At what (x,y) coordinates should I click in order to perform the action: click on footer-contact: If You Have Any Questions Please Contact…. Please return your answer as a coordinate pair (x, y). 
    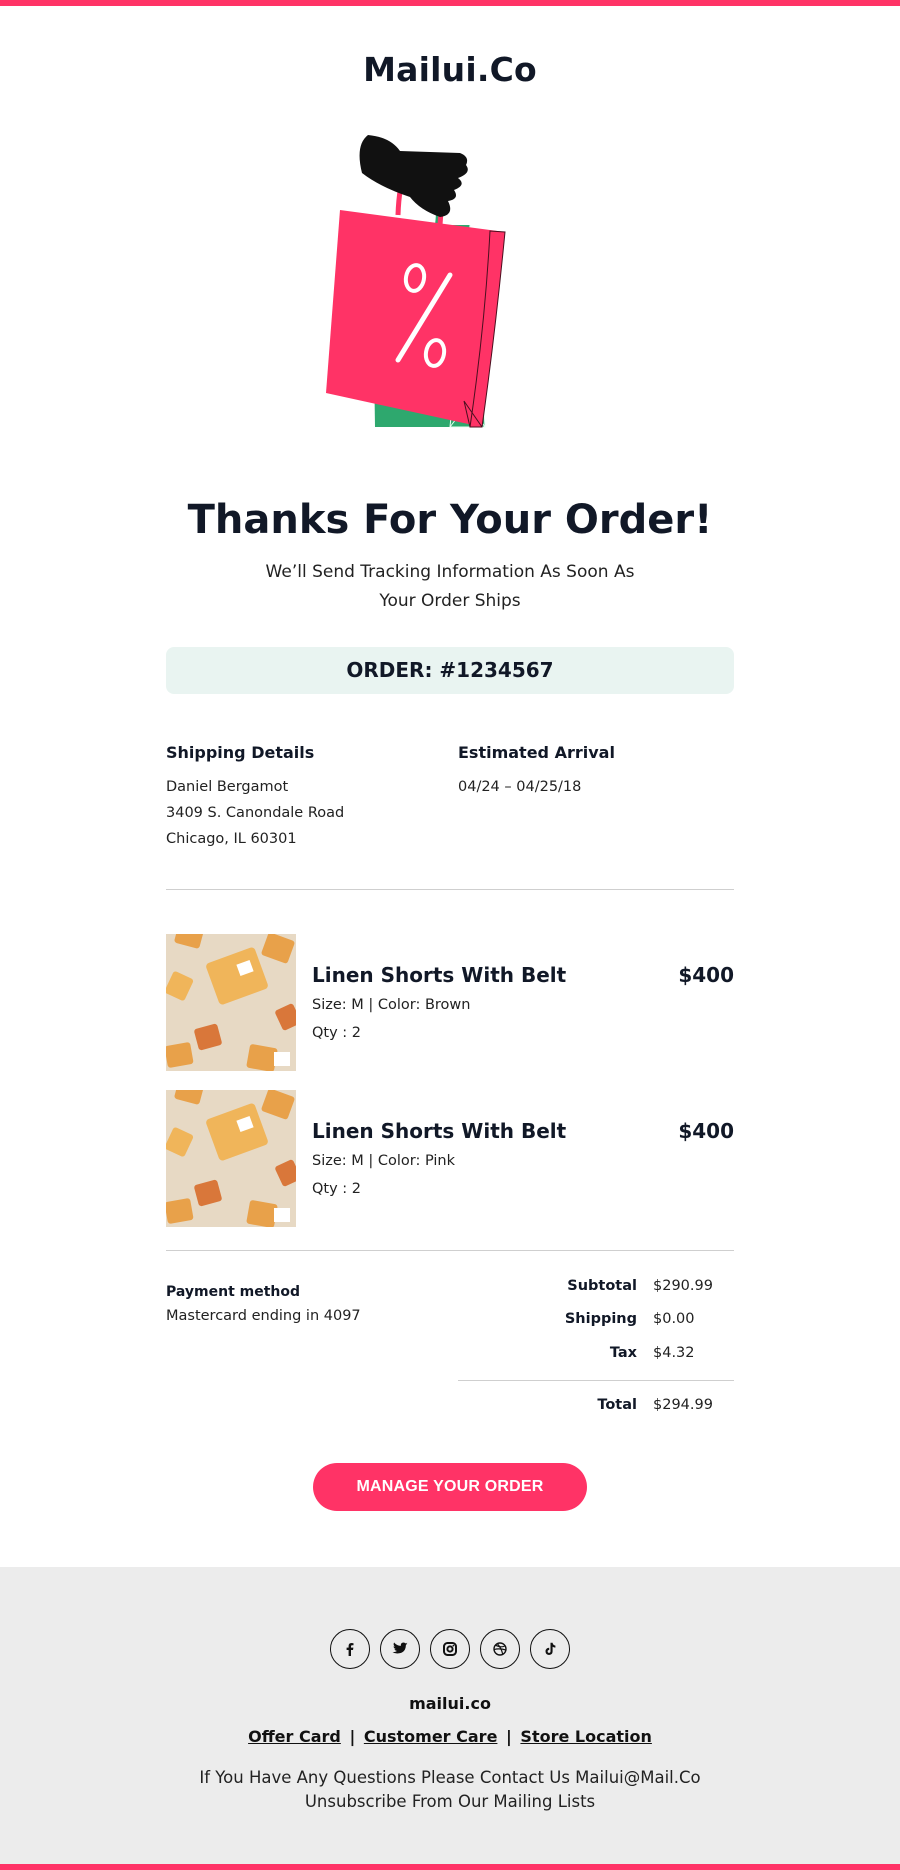
    Looking at the image, I should click on (450, 1777).